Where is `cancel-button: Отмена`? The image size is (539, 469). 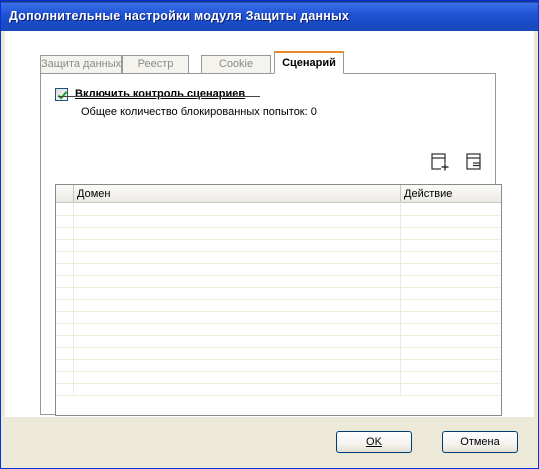 cancel-button: Отмена is located at coordinates (480, 442).